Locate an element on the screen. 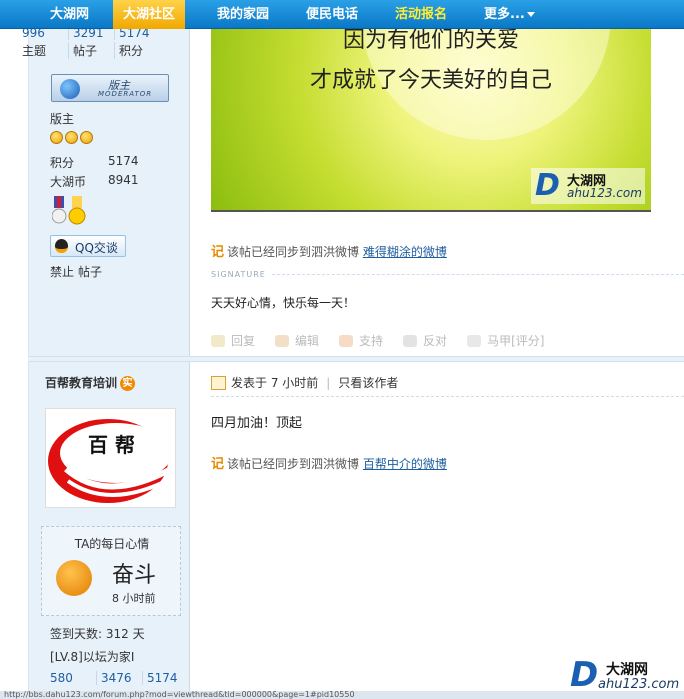 This screenshot has width=684, height=699. signature-label: SIGNATURE is located at coordinates (238, 274).